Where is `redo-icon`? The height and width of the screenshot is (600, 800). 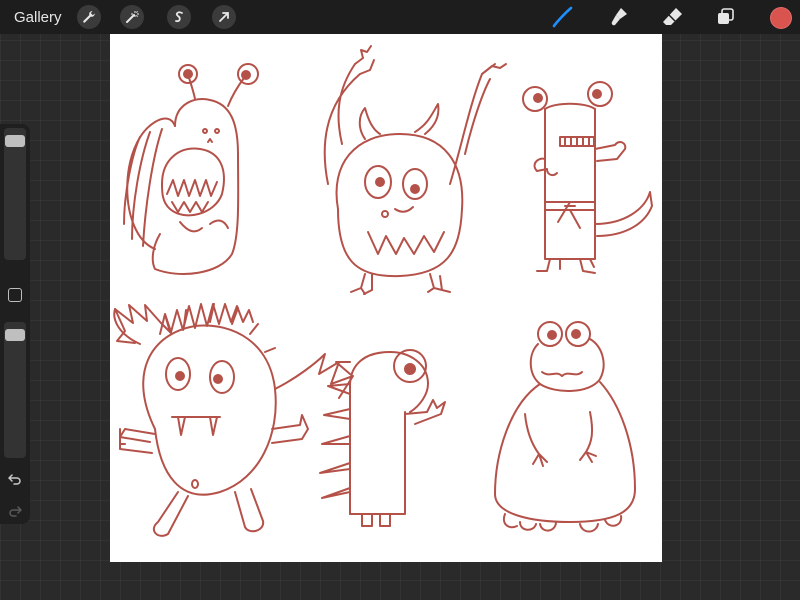
redo-icon is located at coordinates (15, 511).